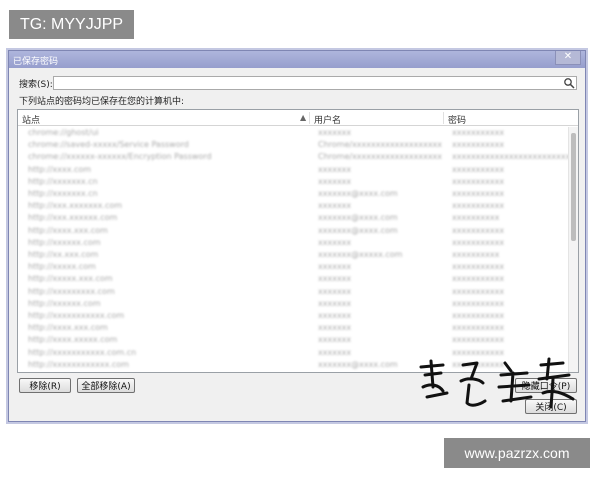  Describe the element at coordinates (569, 83) in the screenshot. I see `search-icon` at that location.